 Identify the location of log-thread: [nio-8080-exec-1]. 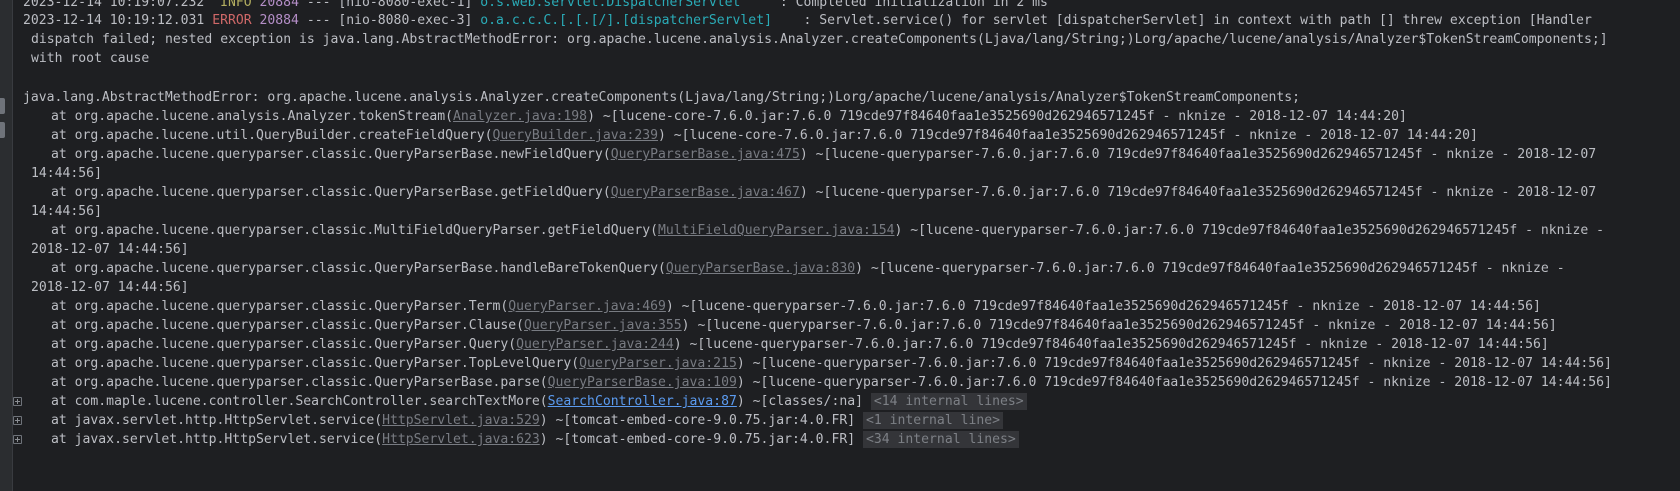
(405, 5).